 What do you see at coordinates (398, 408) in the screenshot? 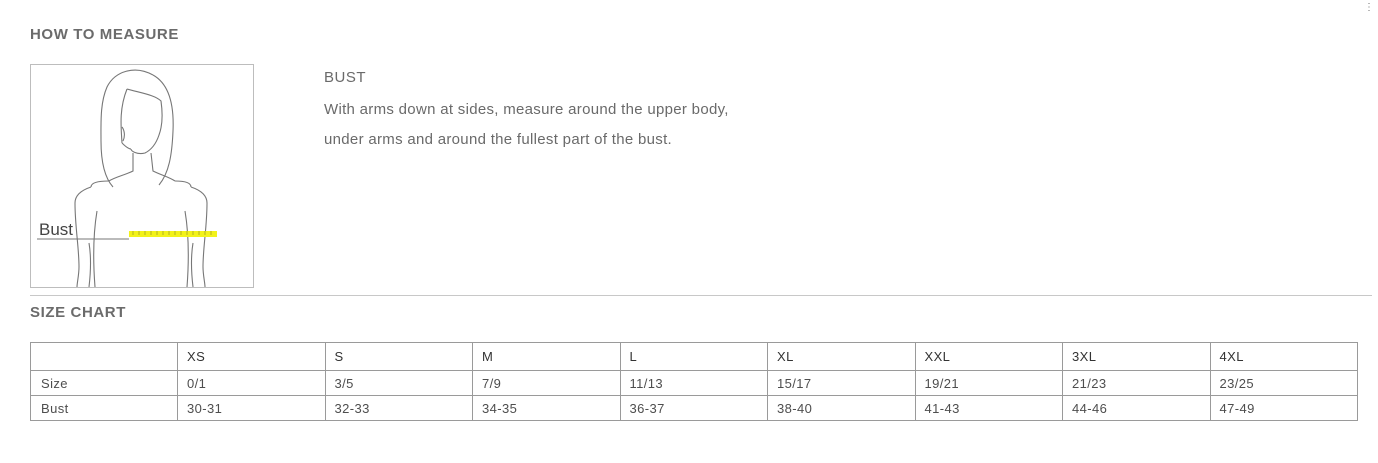
I see `table-cell: 32-33` at bounding box center [398, 408].